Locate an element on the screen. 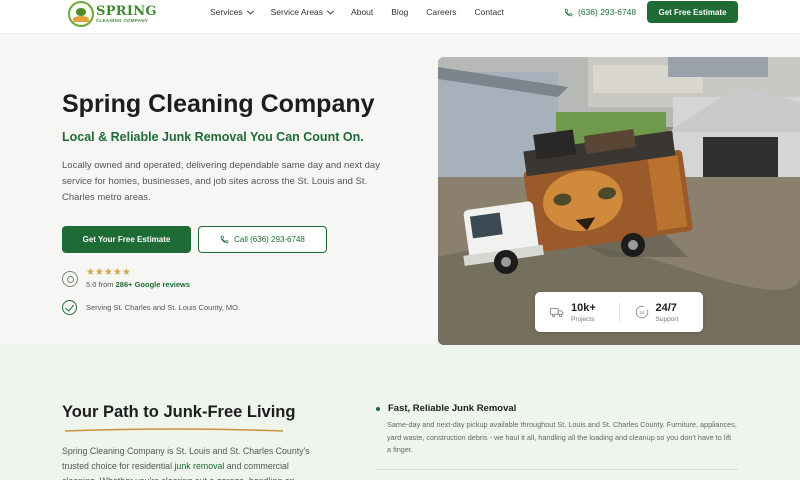 Image resolution: width=800 pixels, height=480 pixels. nav-item-careers: Careers is located at coordinates (441, 12).